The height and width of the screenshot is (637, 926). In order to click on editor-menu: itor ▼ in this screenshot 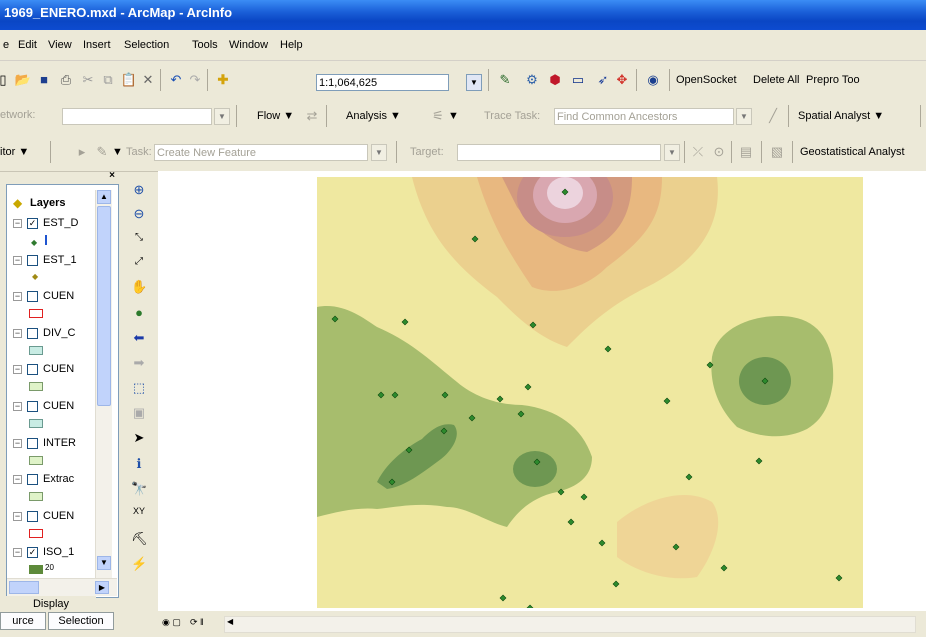, I will do `click(14, 152)`.